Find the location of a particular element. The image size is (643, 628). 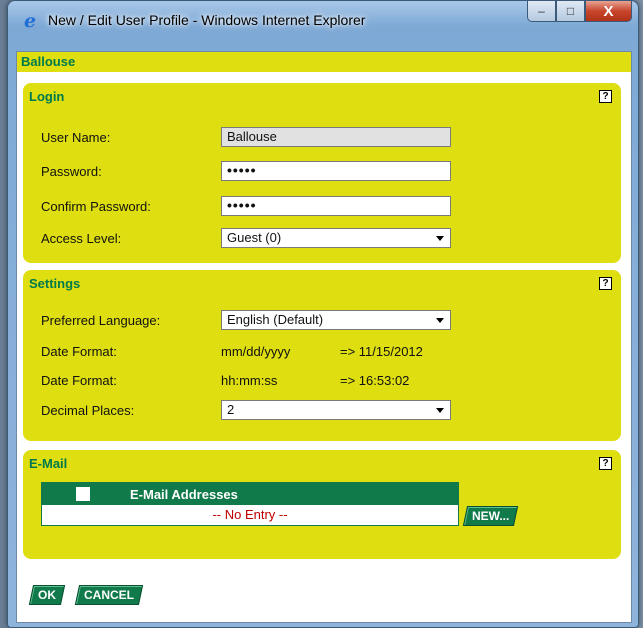

password-label: Password: is located at coordinates (71, 171).